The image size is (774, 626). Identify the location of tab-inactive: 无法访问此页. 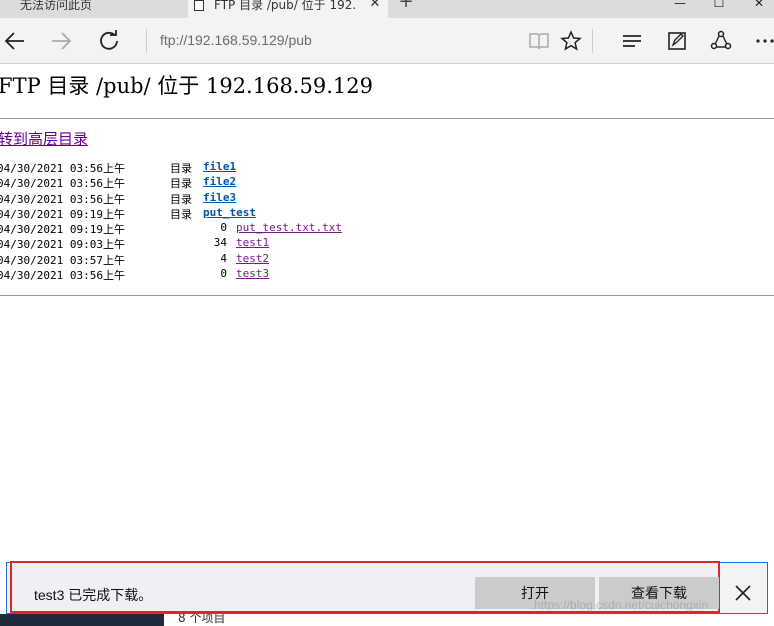
(94, 9).